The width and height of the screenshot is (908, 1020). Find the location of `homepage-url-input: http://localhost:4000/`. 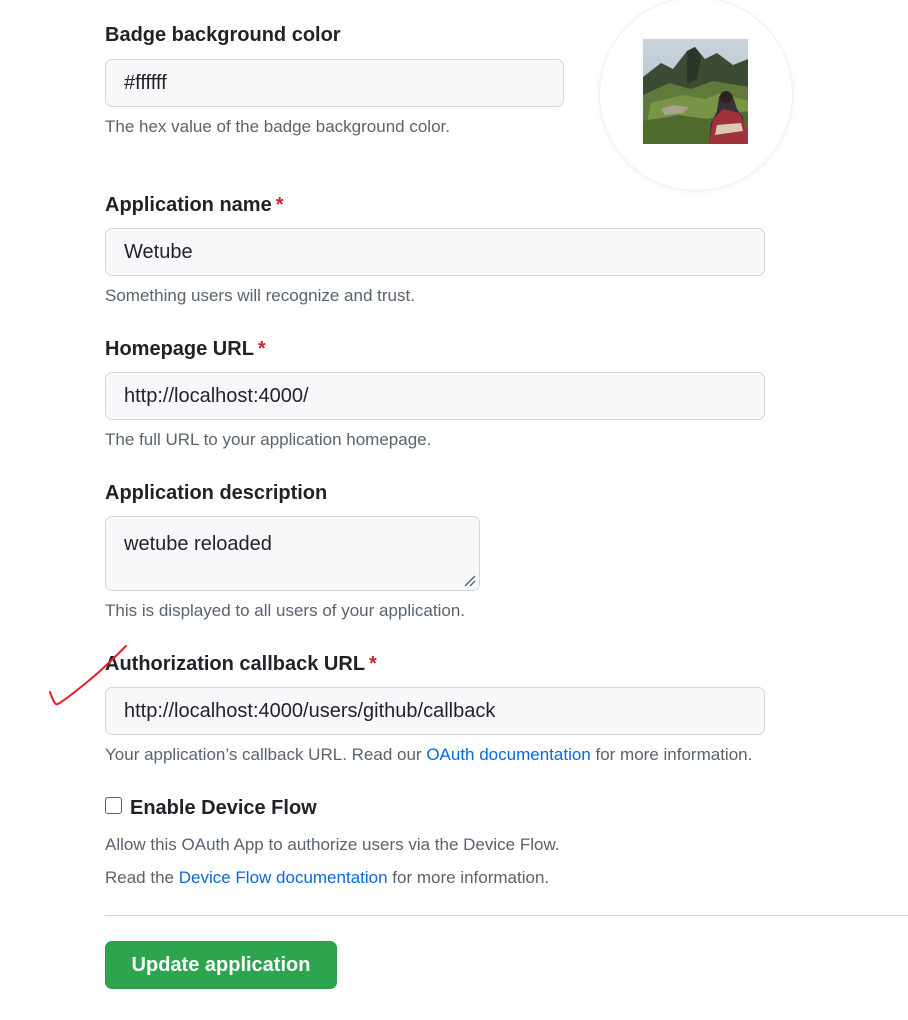

homepage-url-input: http://localhost:4000/ is located at coordinates (435, 396).